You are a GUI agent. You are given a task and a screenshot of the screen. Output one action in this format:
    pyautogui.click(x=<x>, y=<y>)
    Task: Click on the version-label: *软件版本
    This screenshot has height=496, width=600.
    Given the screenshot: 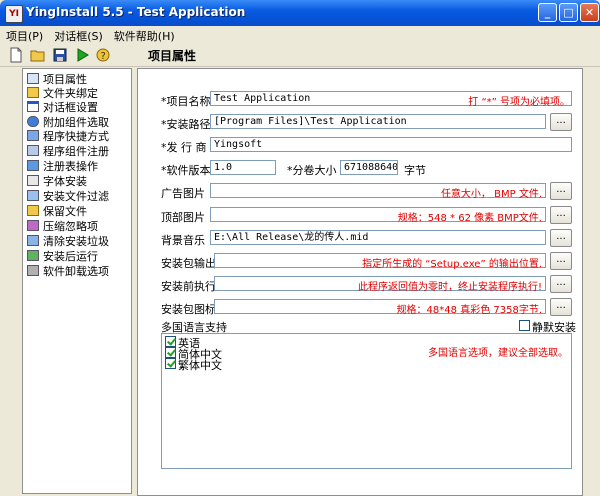 What is the action you would take?
    pyautogui.click(x=186, y=170)
    